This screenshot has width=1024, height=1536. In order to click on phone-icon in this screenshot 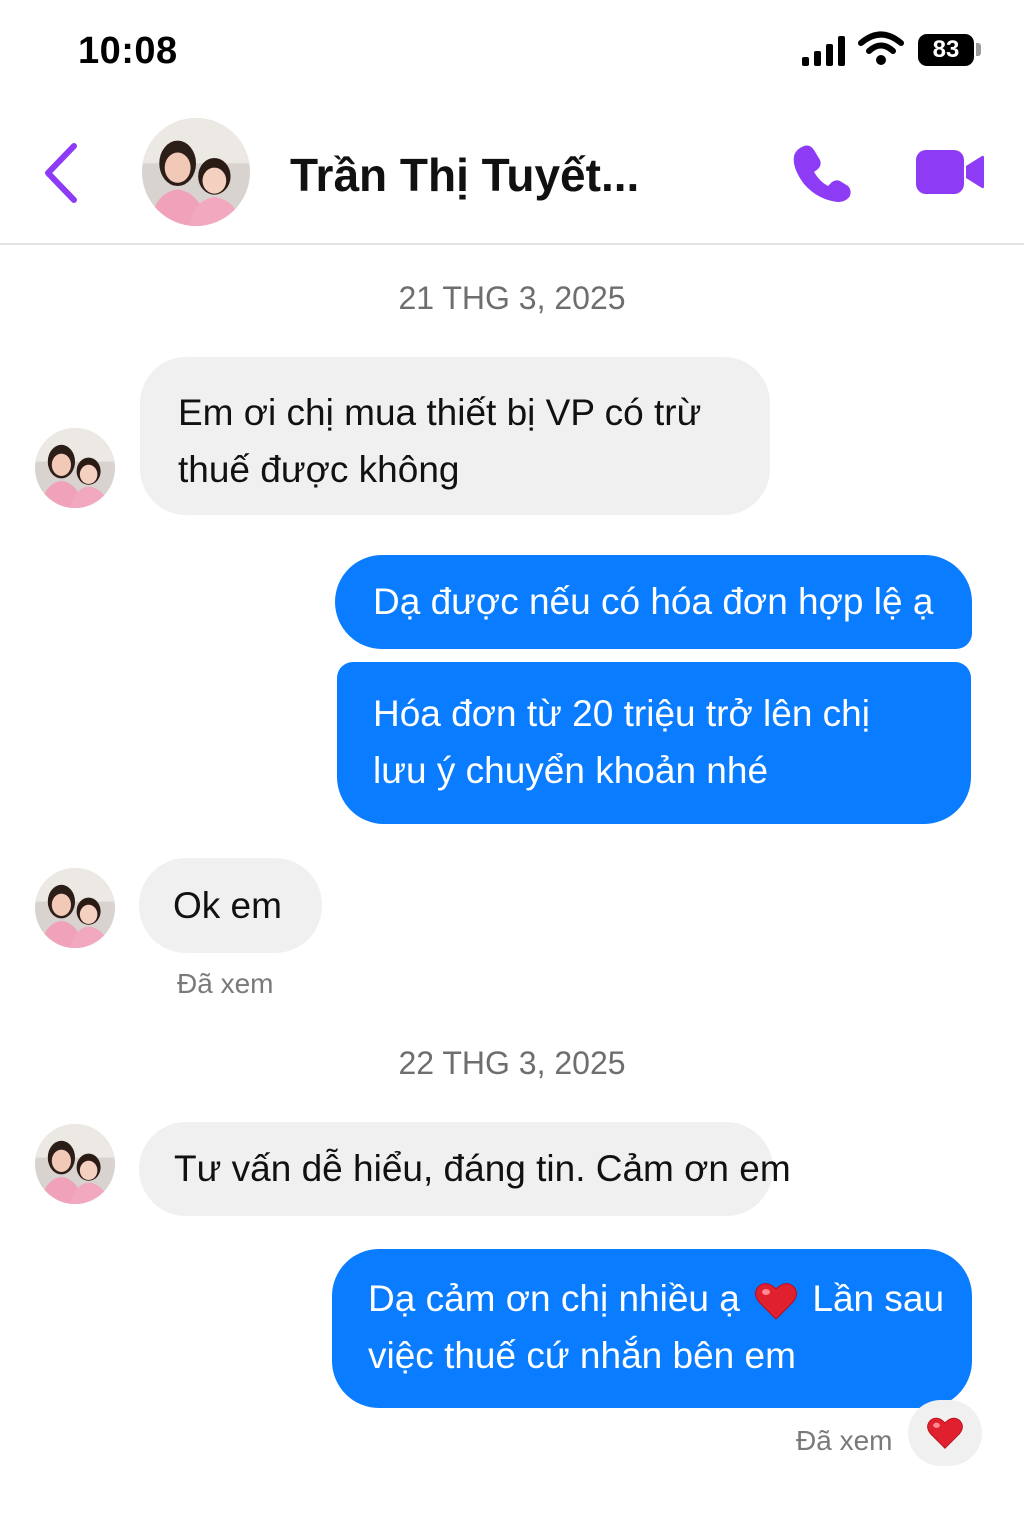, I will do `click(822, 172)`.